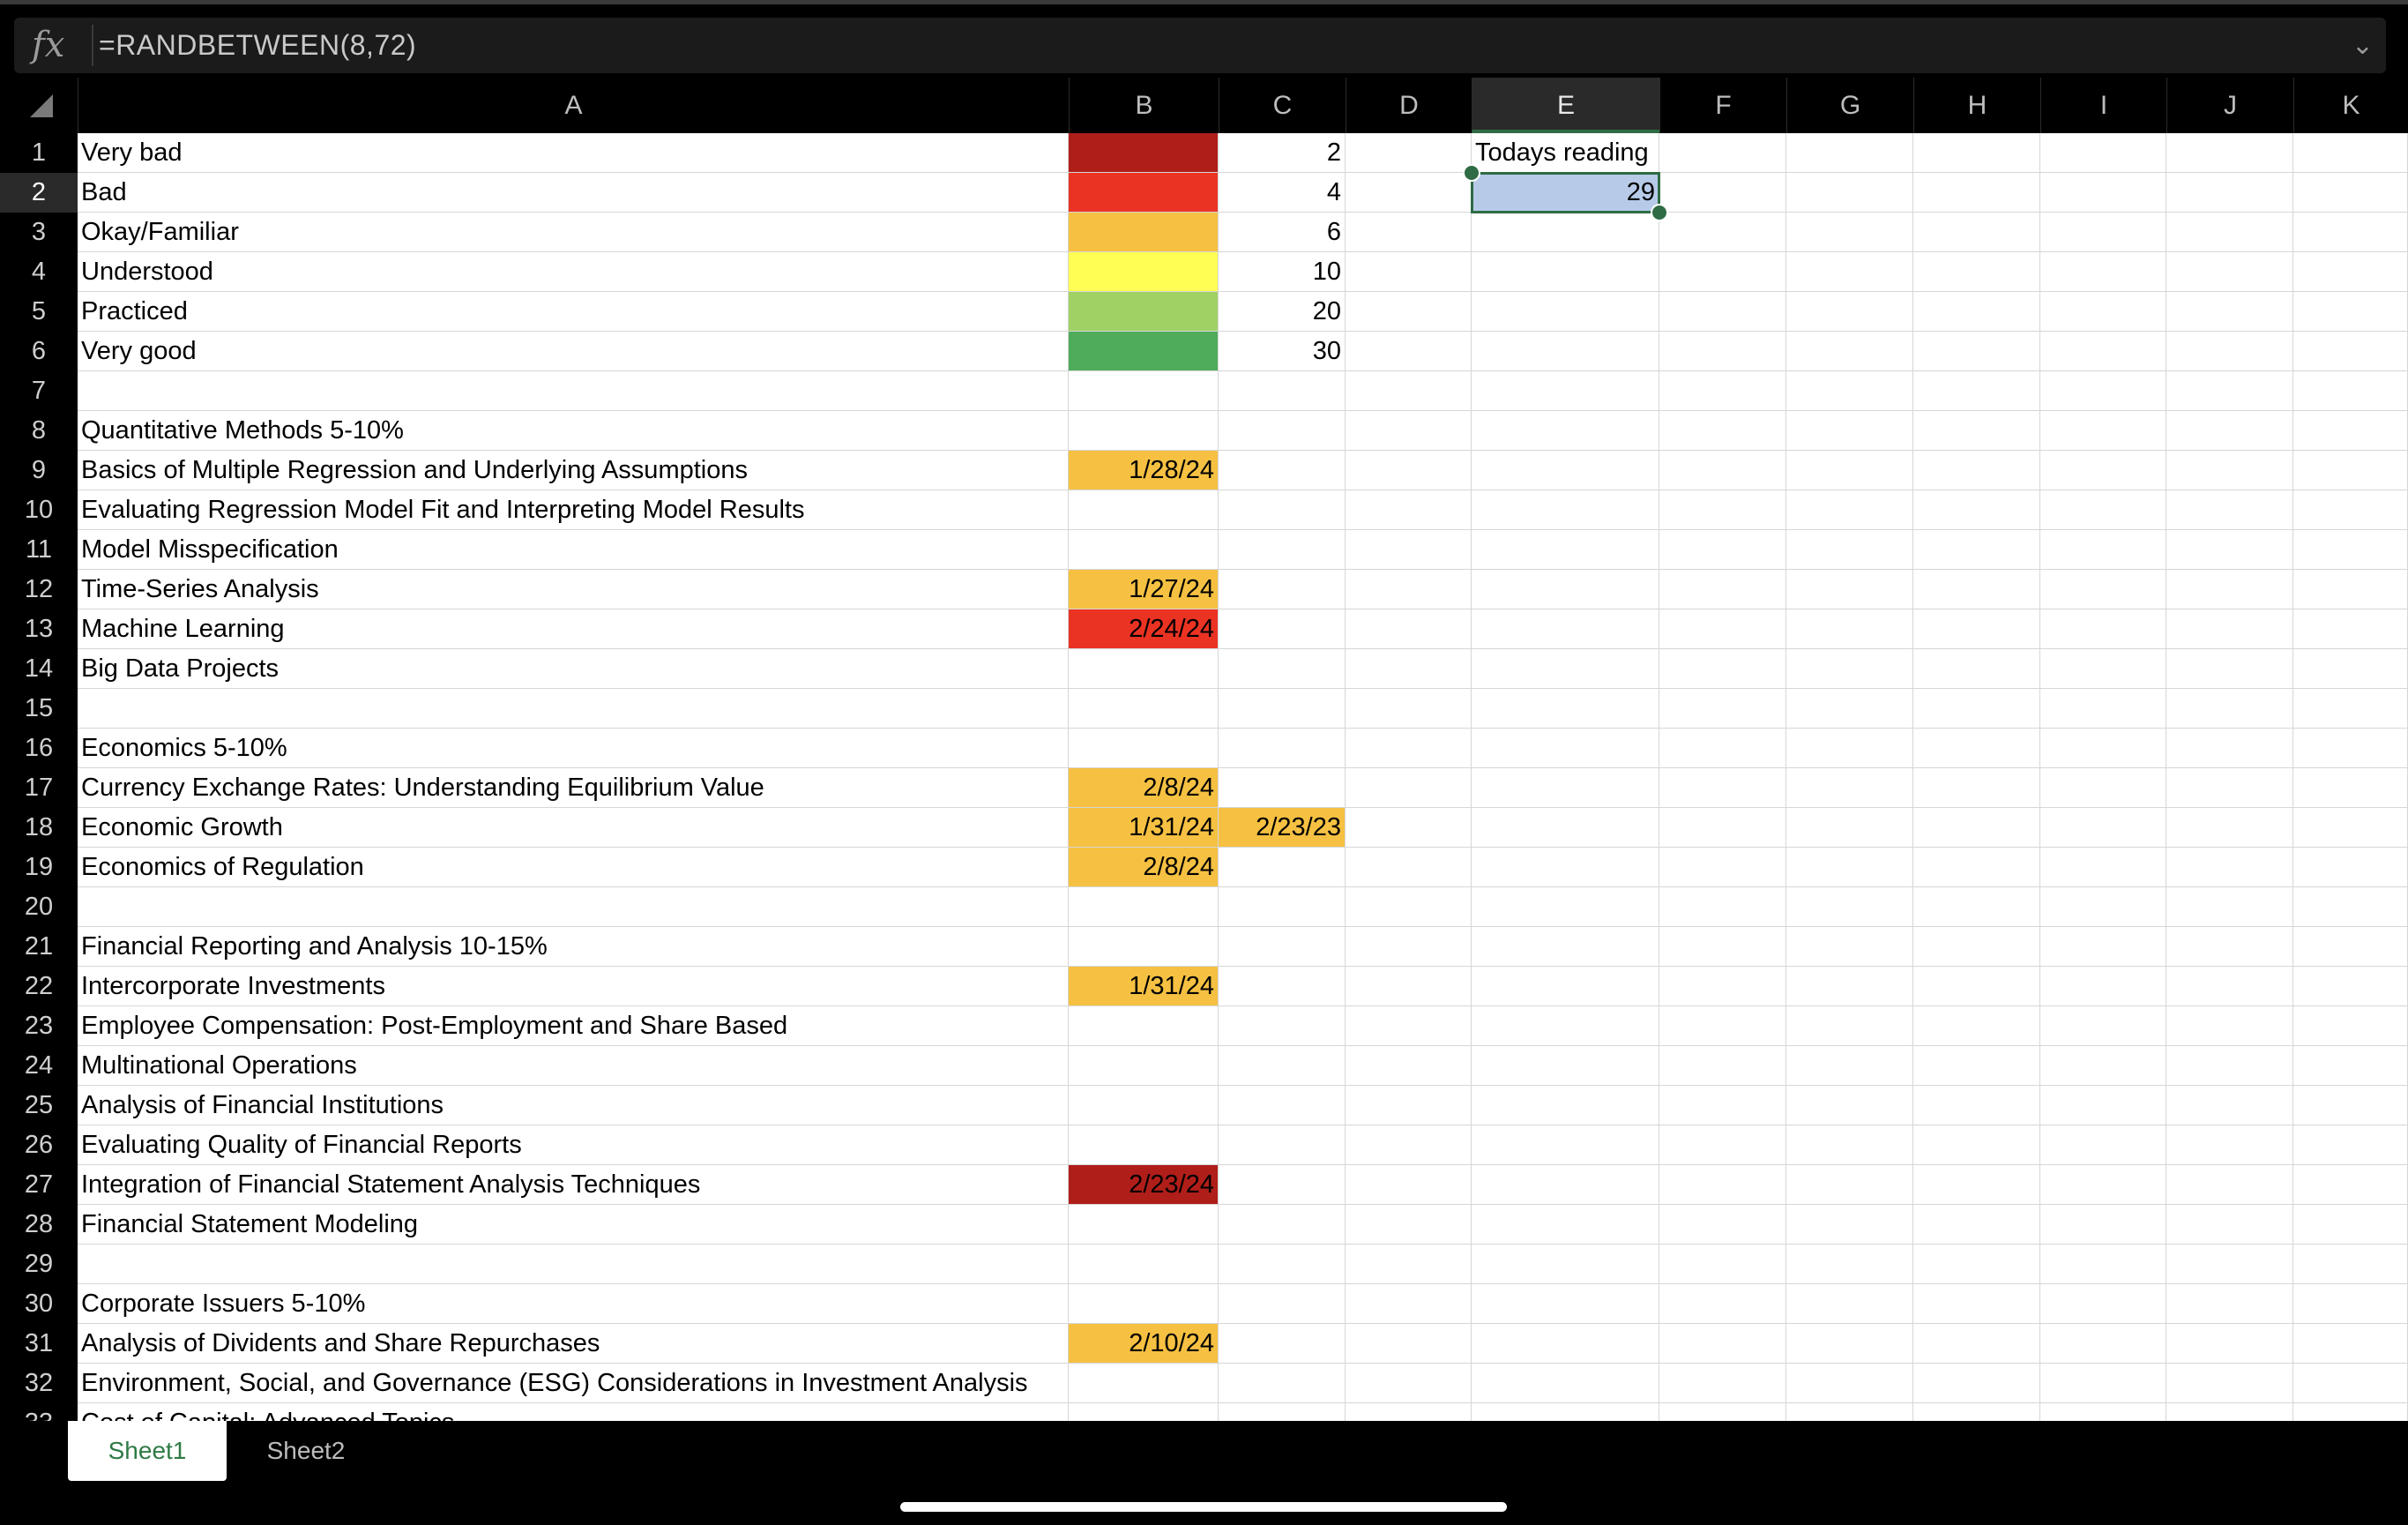  What do you see at coordinates (573, 828) in the screenshot?
I see `cell-a18: Economic Growth` at bounding box center [573, 828].